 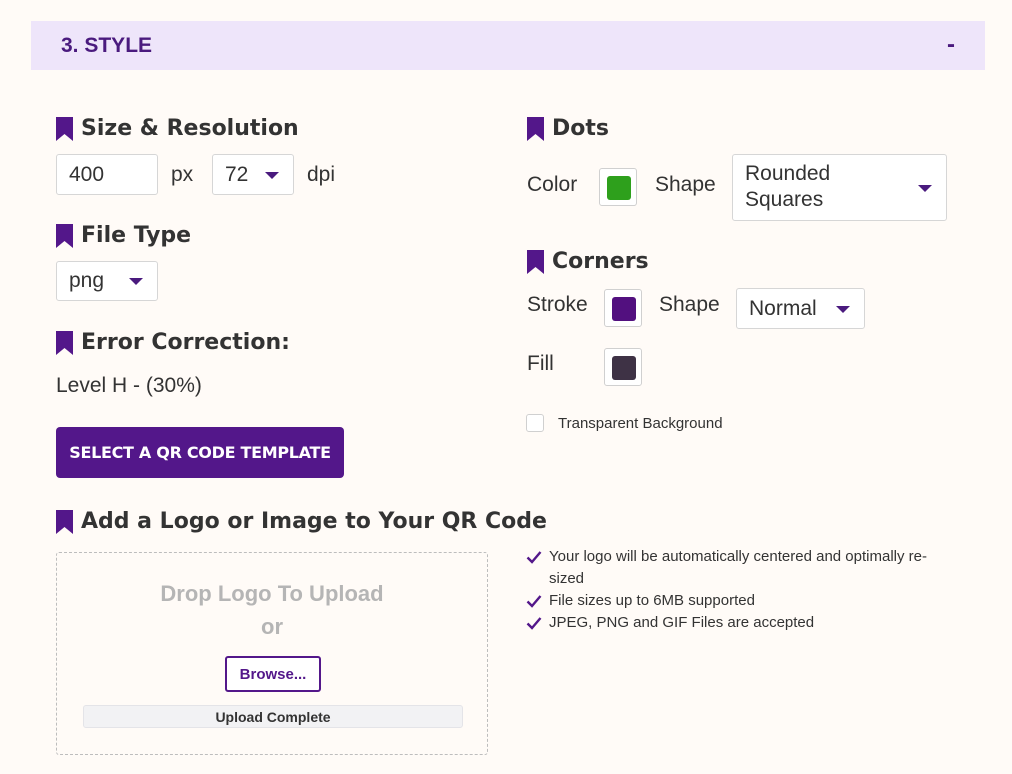 I want to click on dpi-select-value: 72, so click(x=237, y=174).